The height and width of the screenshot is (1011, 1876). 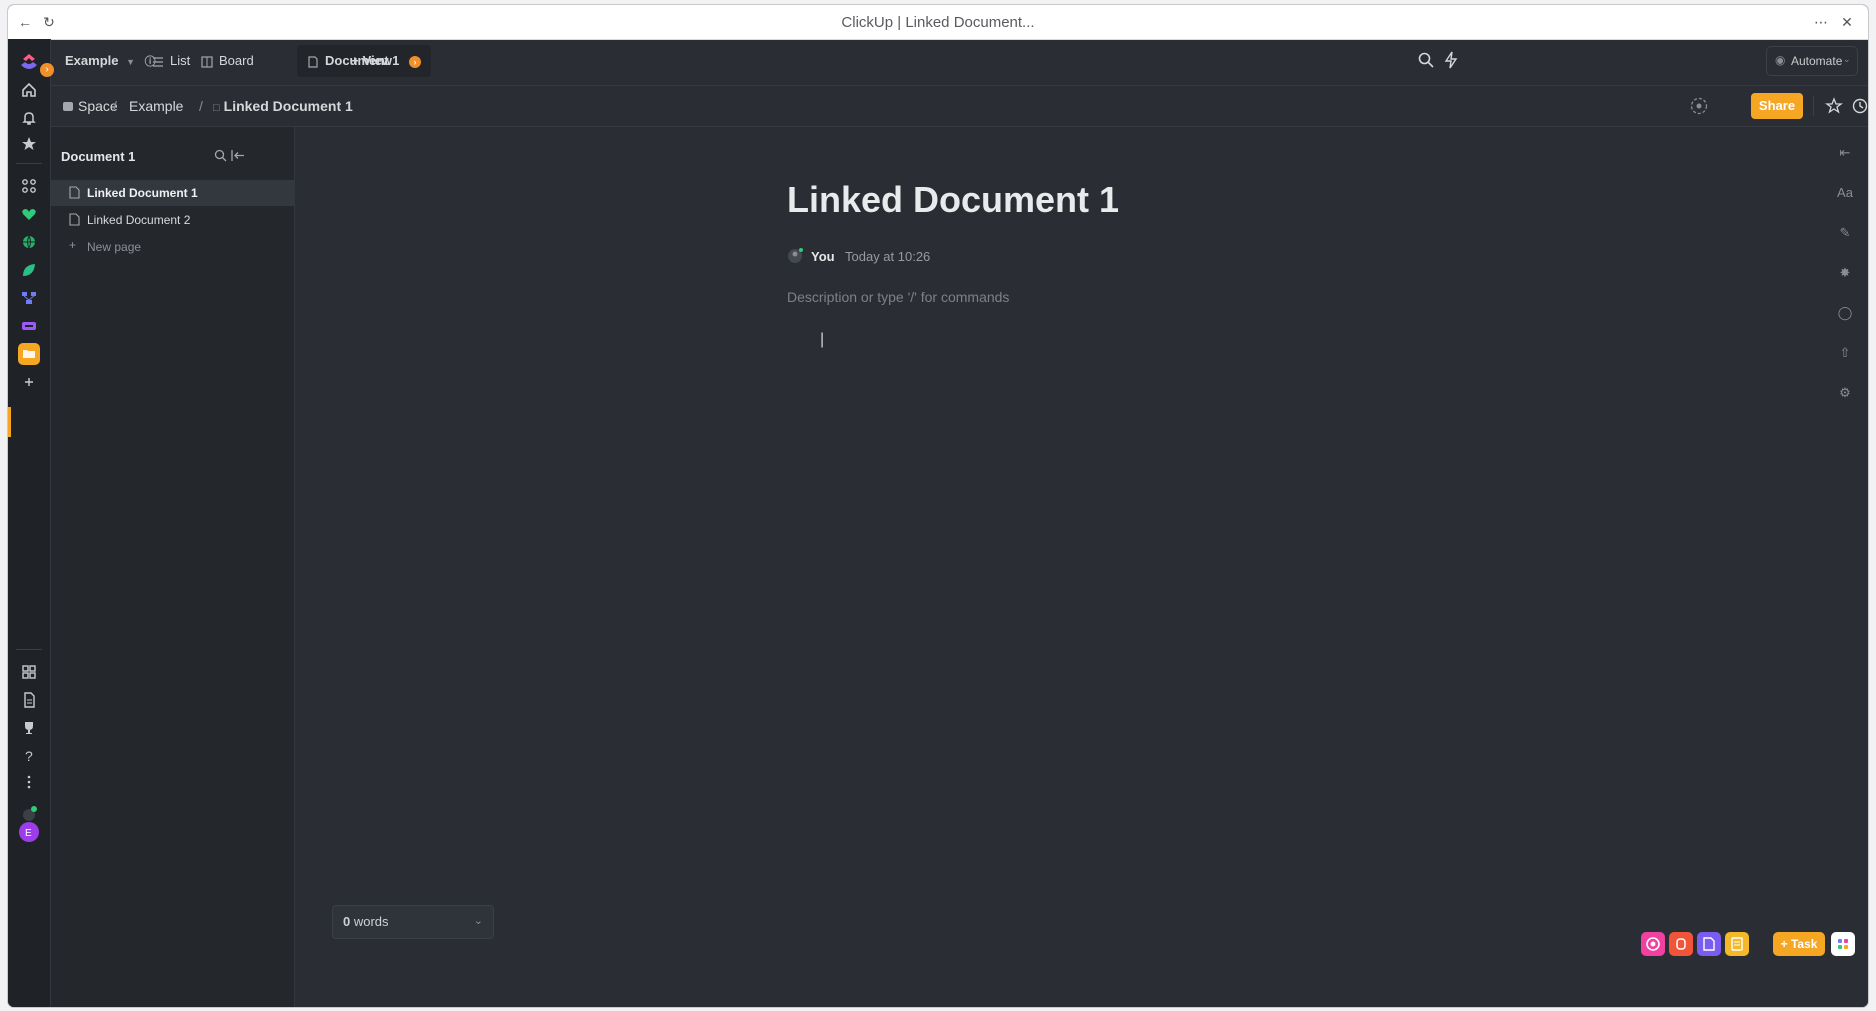 I want to click on page-label: Linked Document 1, so click(x=142, y=193).